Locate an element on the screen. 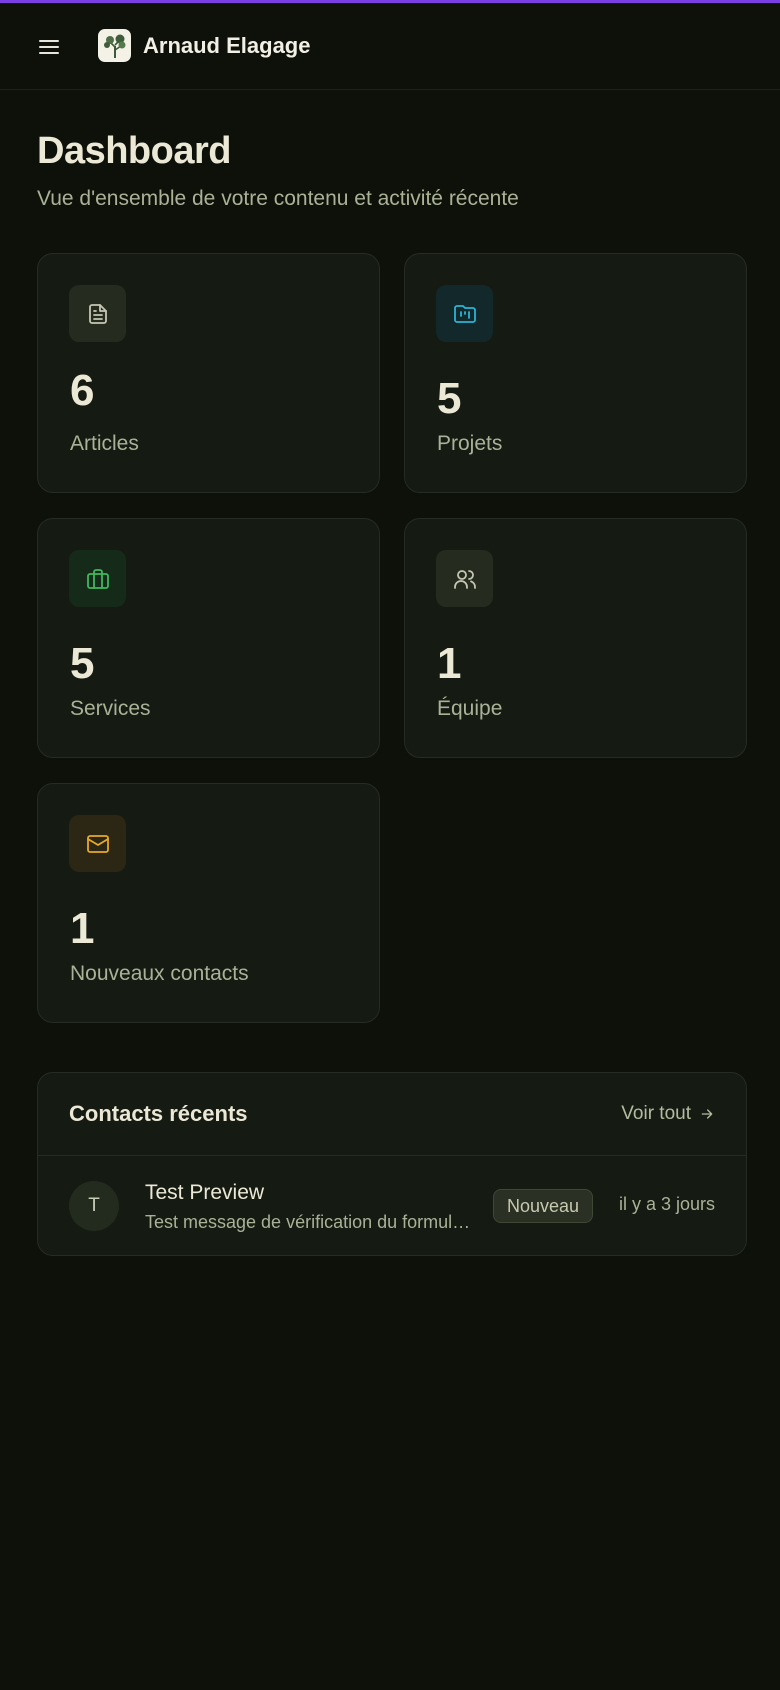  contact-time: il y a 3 jours is located at coordinates (666, 1204).